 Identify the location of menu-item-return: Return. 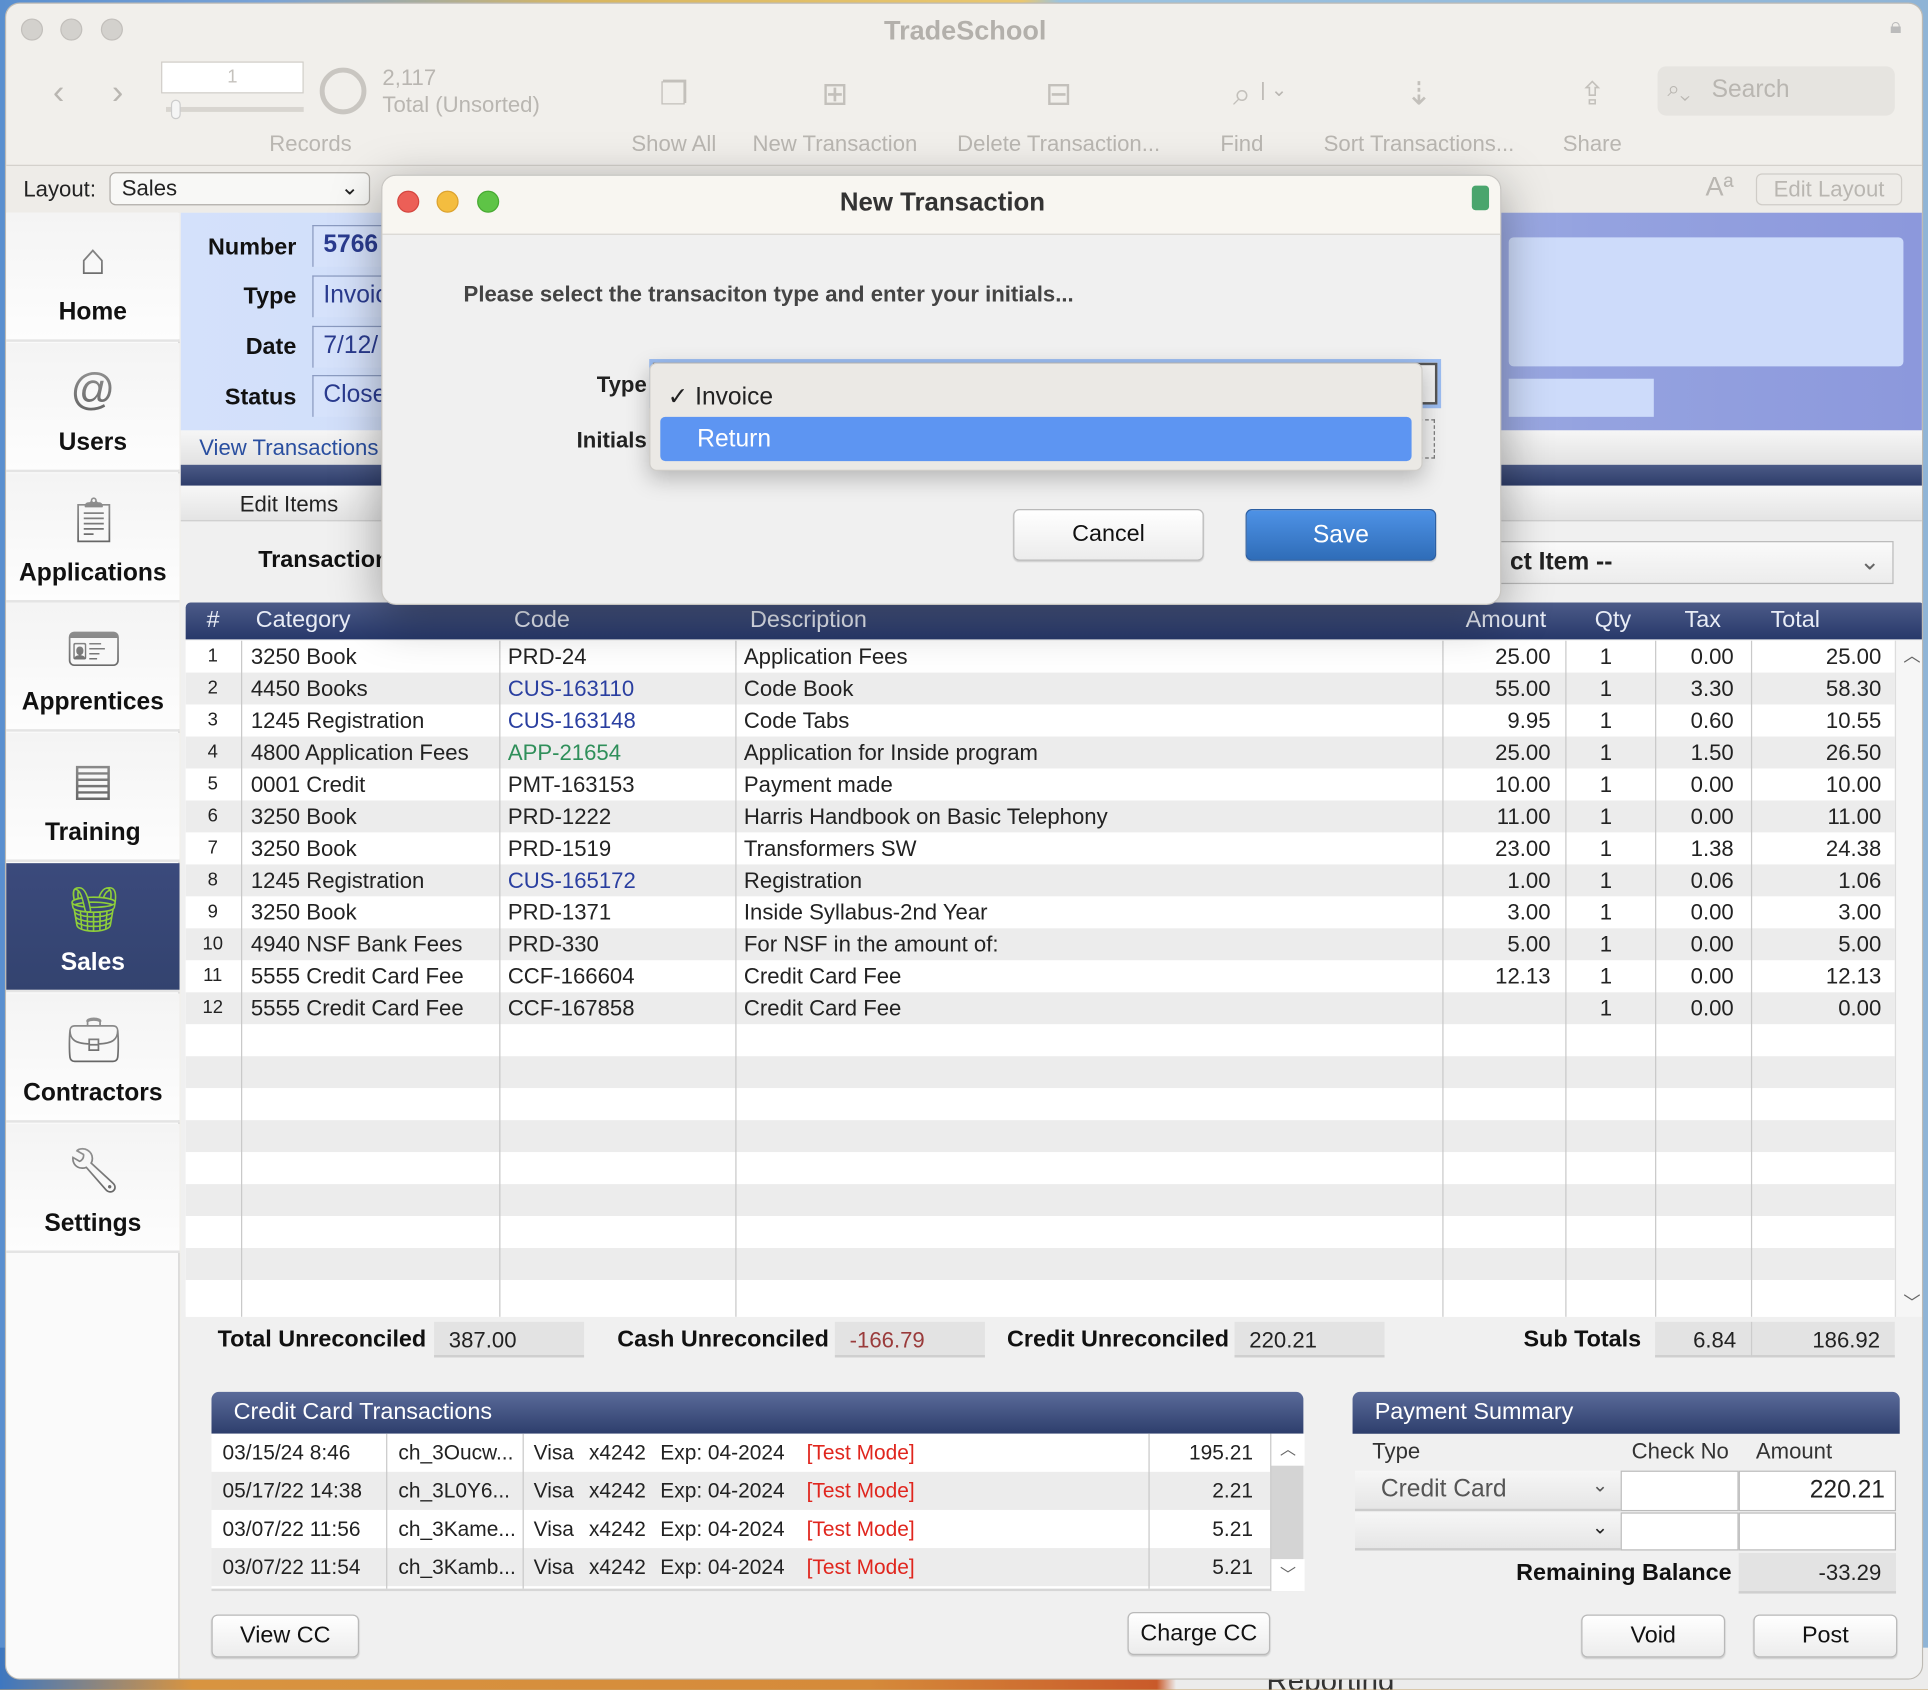
(1036, 439).